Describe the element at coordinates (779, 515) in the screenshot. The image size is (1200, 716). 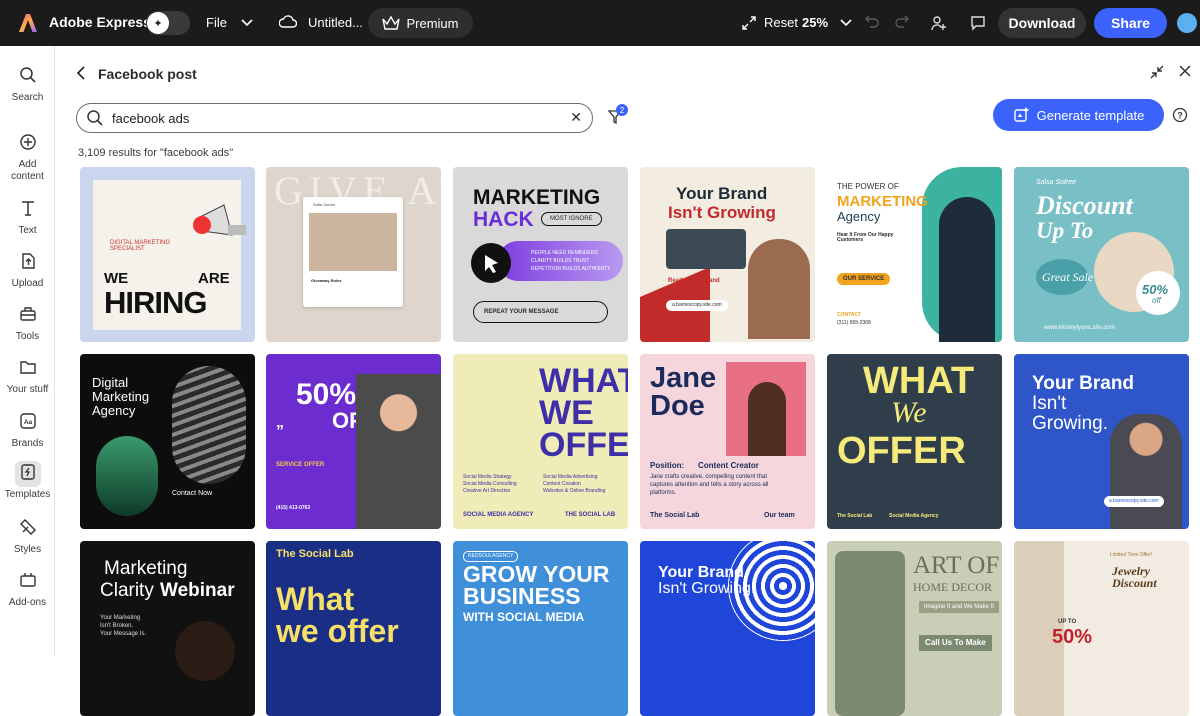
I see `template-footer-right: Our team` at that location.